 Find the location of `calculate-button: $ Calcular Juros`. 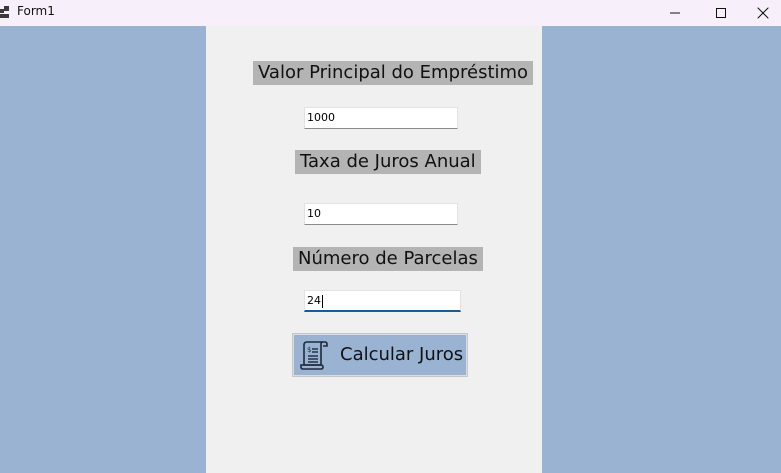

calculate-button: $ Calcular Juros is located at coordinates (380, 355).